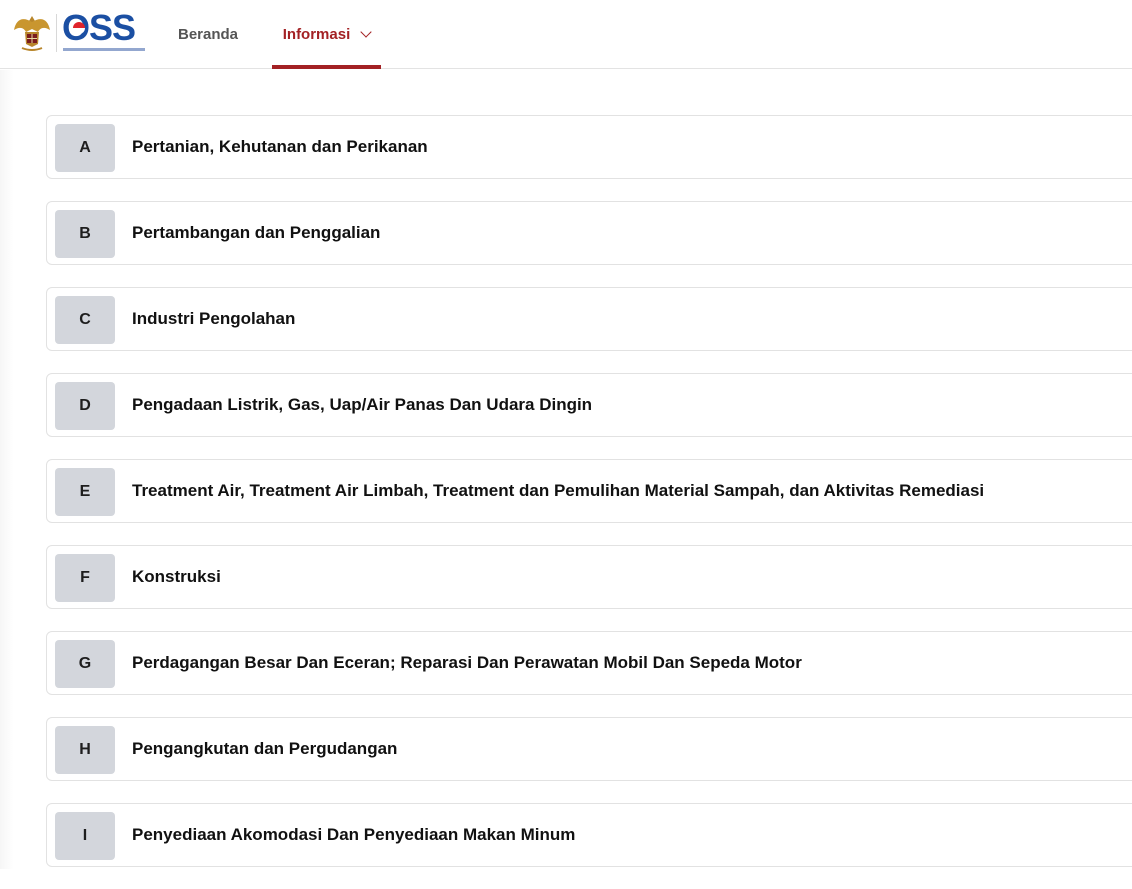 The height and width of the screenshot is (889, 1132). Describe the element at coordinates (214, 318) in the screenshot. I see `sector-title: Industri Pengolahan` at that location.